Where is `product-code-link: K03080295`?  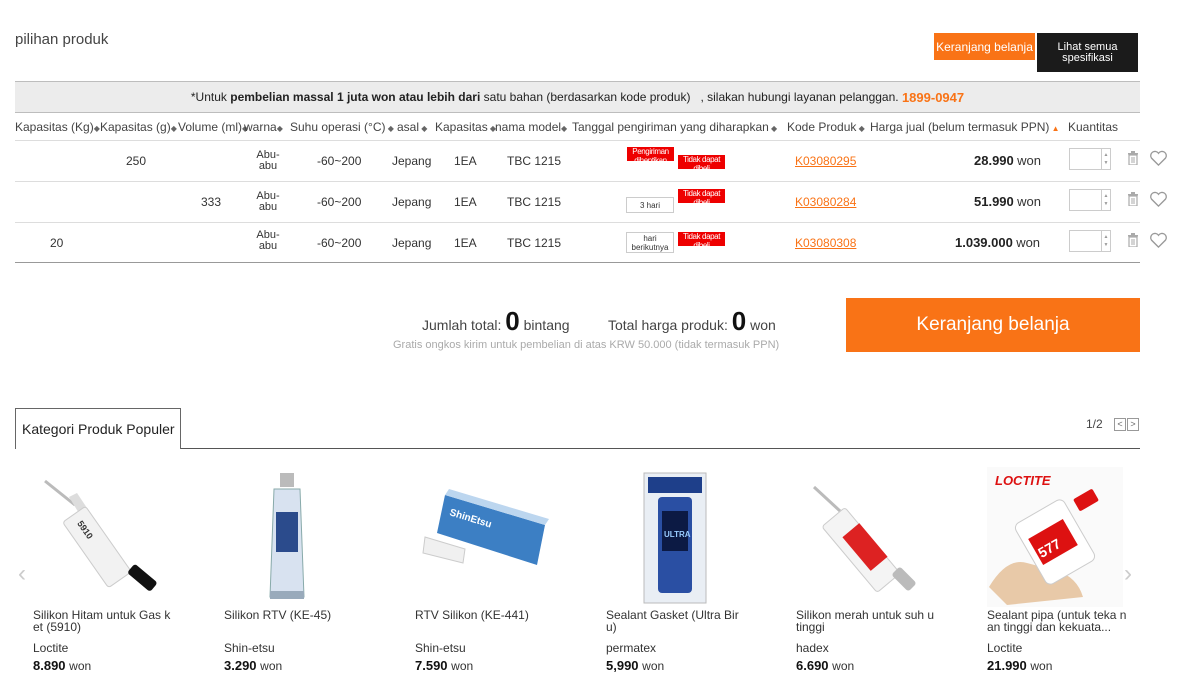 product-code-link: K03080295 is located at coordinates (825, 161).